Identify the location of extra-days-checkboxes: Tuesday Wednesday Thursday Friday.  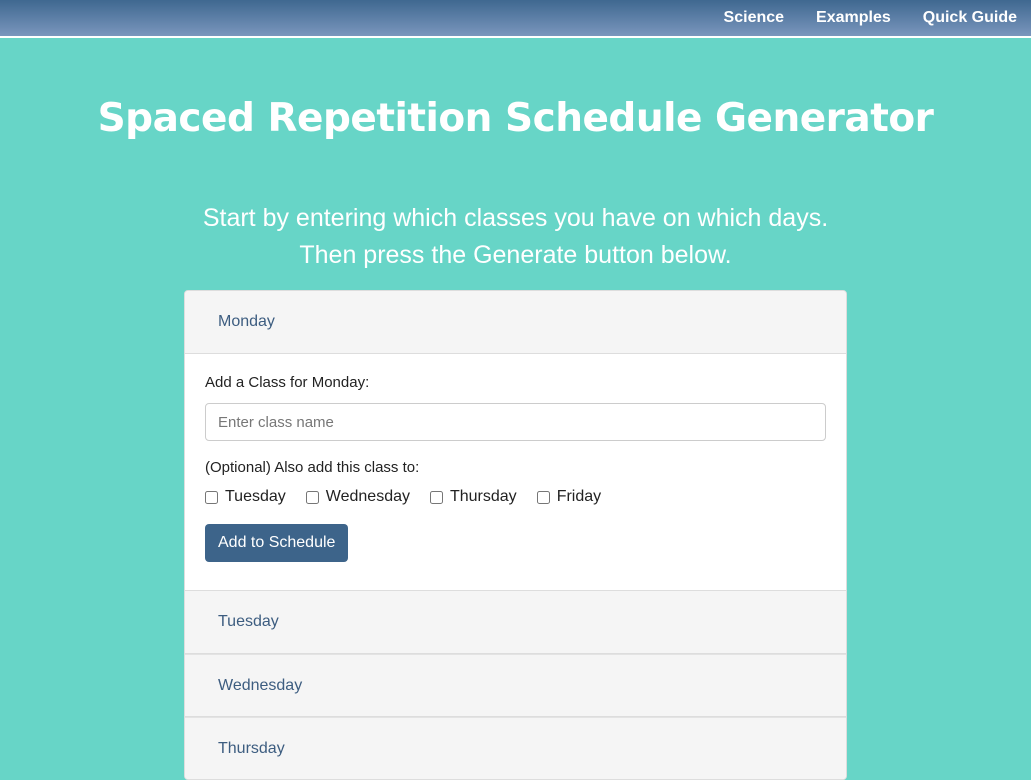
(515, 497).